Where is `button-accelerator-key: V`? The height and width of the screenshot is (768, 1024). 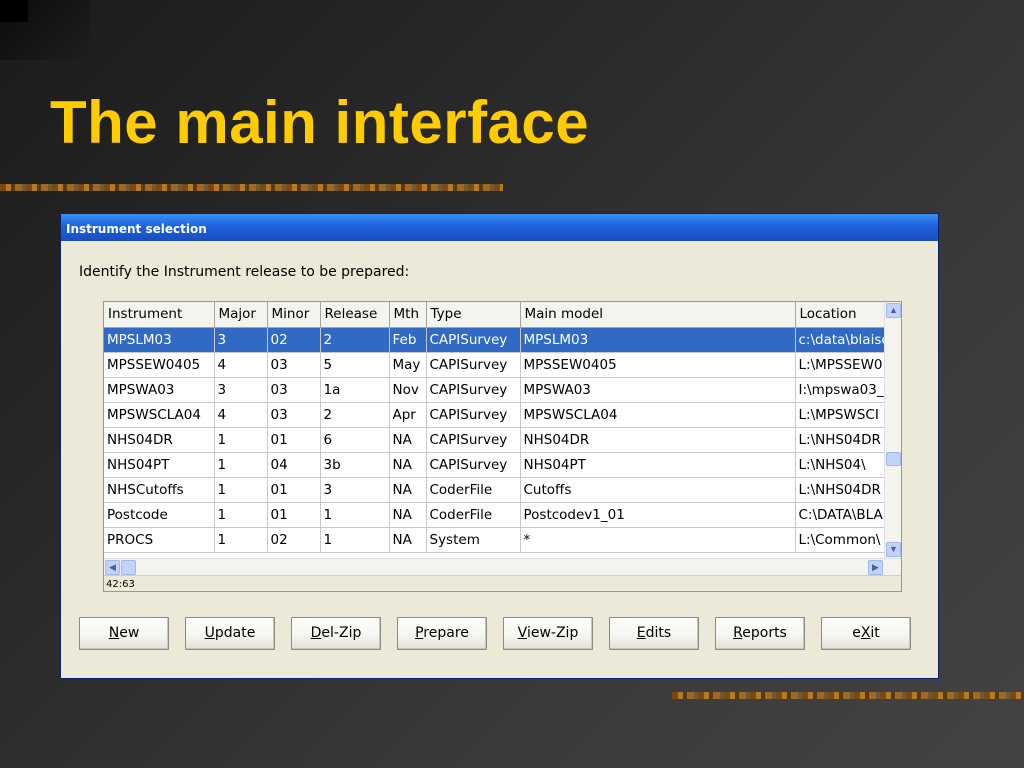
button-accelerator-key: V is located at coordinates (522, 633).